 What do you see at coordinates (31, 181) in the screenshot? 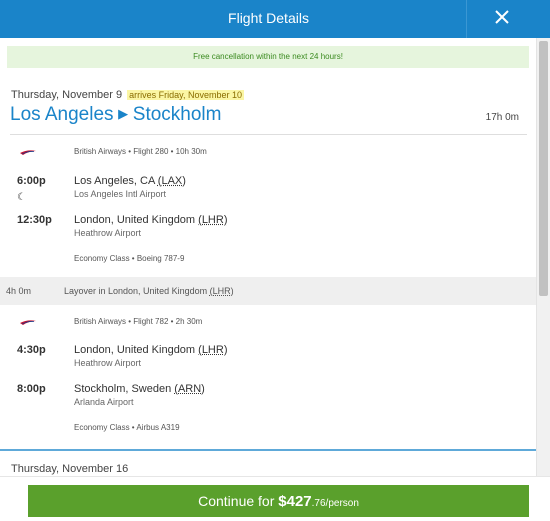
I see `segment-1-depart-time: 6:00p` at bounding box center [31, 181].